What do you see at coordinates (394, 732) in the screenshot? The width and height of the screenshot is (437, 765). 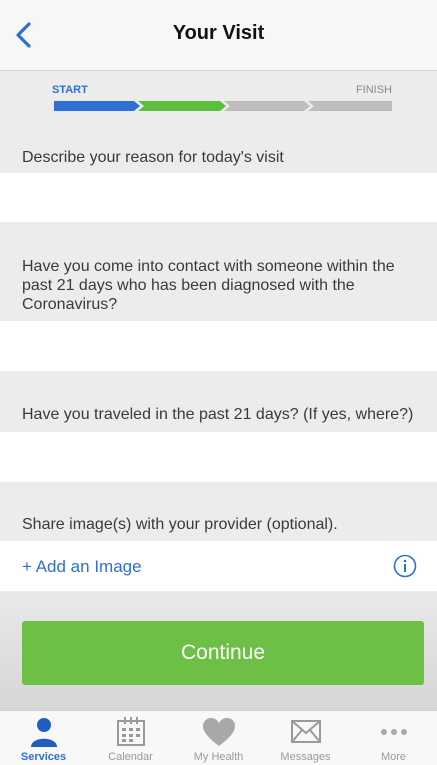 I see `more-dots-icon` at bounding box center [394, 732].